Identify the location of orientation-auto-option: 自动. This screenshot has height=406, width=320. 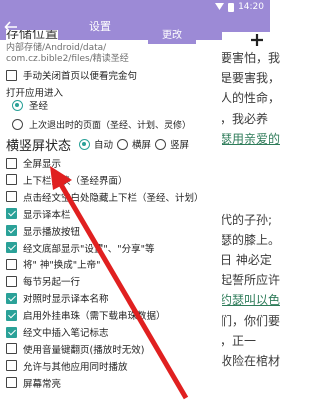
(96, 144).